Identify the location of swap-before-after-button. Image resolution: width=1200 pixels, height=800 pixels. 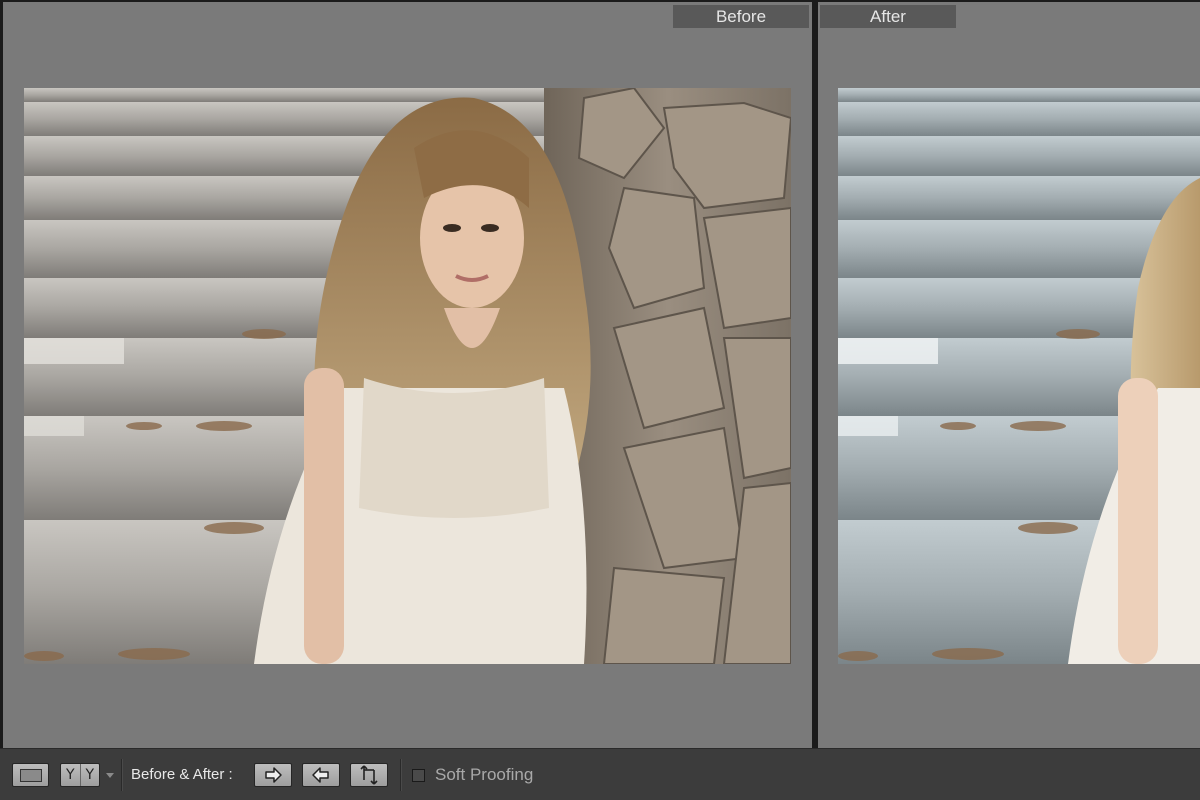
(369, 775).